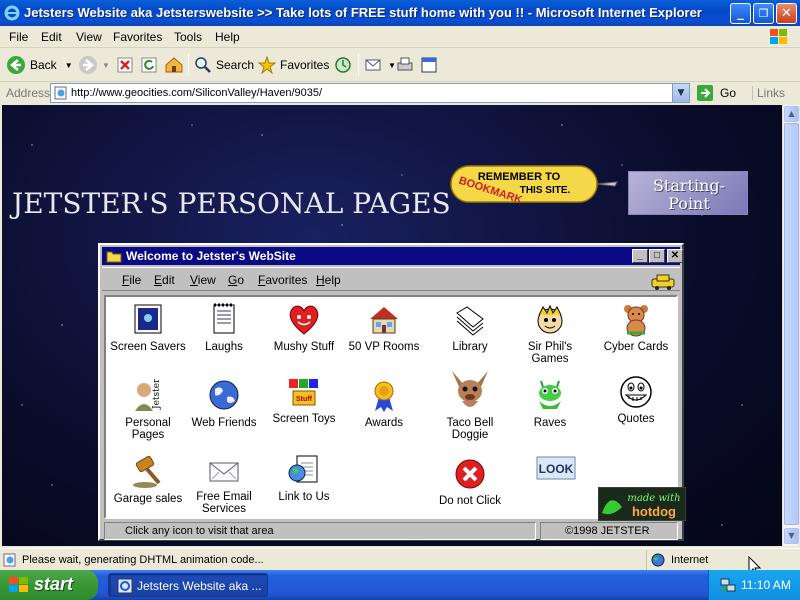  I want to click on menu-view: View, so click(89, 37).